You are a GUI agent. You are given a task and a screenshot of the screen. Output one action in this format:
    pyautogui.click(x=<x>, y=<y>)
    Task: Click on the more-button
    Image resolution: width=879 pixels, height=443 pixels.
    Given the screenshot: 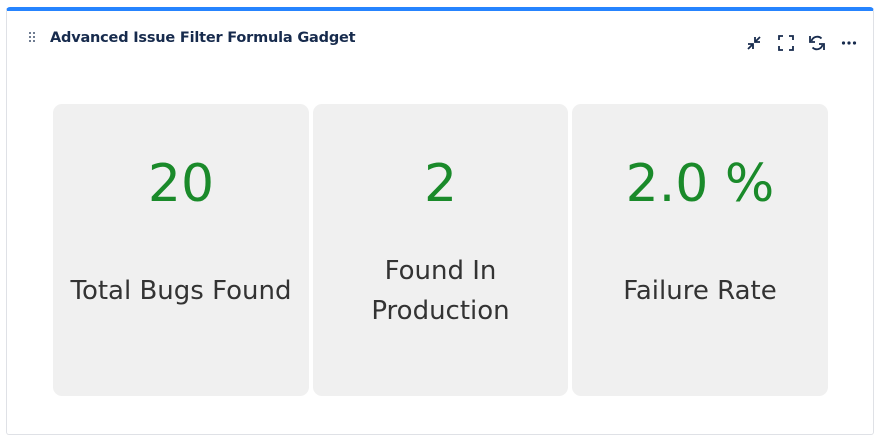 What is the action you would take?
    pyautogui.click(x=849, y=43)
    